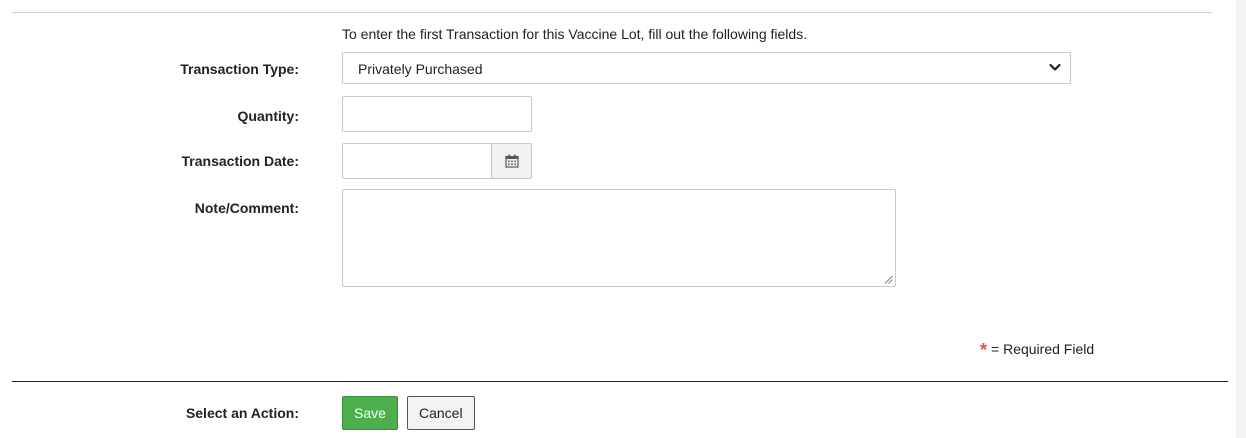  What do you see at coordinates (441, 413) in the screenshot?
I see `cancel-button: Cancel` at bounding box center [441, 413].